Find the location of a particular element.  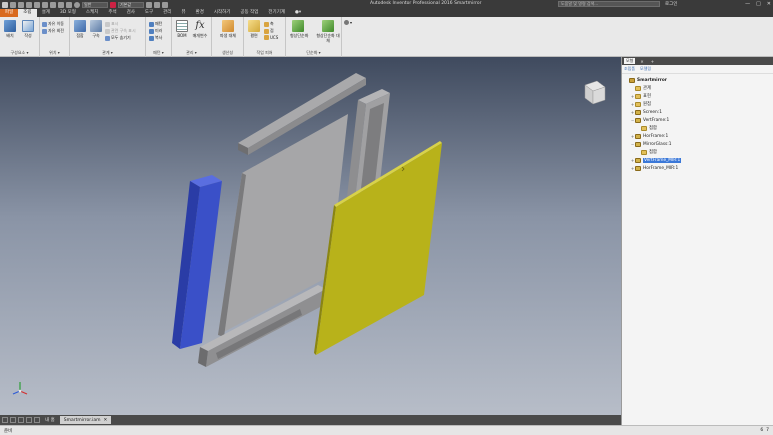

mirror-button: 미러 is located at coordinates (155, 31).